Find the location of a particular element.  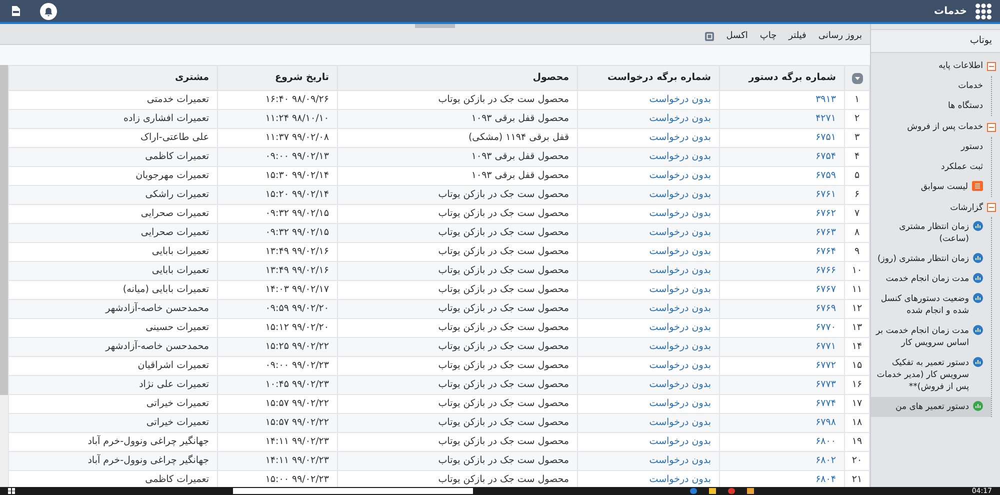

column-header: مشتری is located at coordinates (113, 78).